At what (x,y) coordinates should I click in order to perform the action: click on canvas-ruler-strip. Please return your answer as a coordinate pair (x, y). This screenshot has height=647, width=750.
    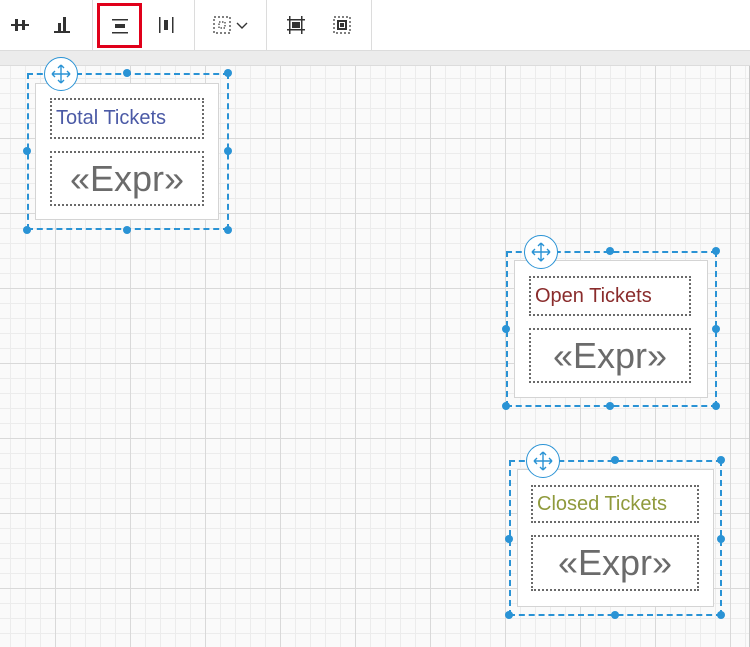
    Looking at the image, I should click on (375, 58).